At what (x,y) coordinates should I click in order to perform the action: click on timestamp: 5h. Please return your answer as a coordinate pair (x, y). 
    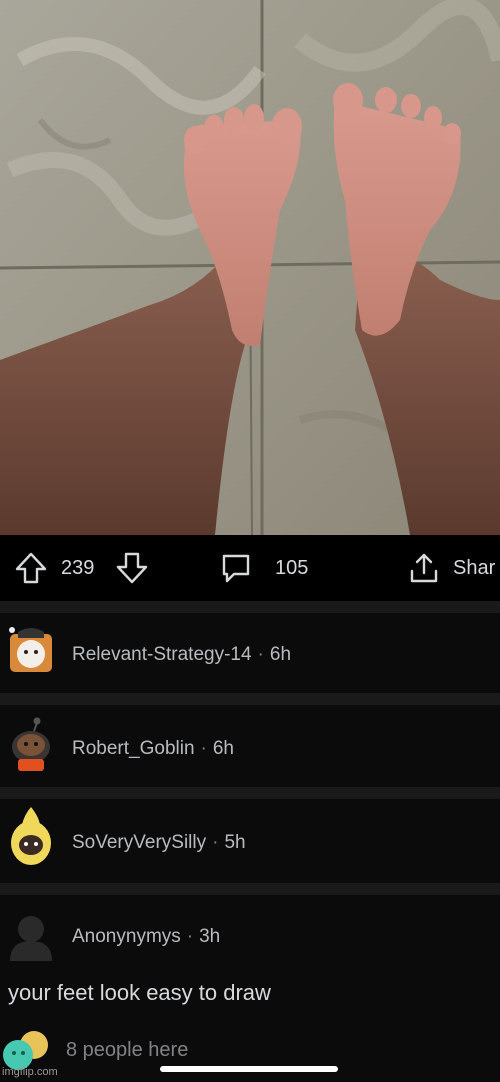
    Looking at the image, I should click on (235, 842).